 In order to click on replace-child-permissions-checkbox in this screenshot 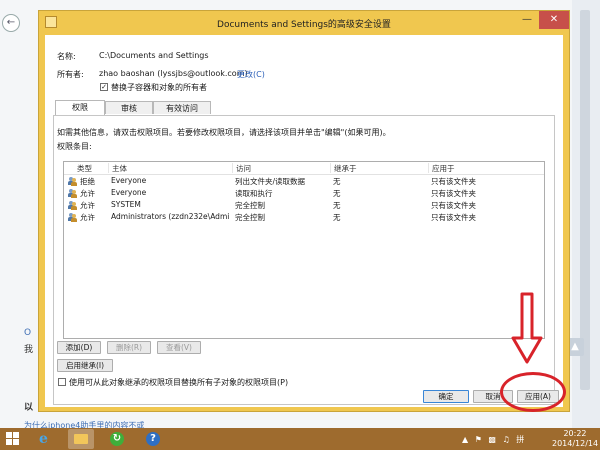, I will do `click(62, 382)`.